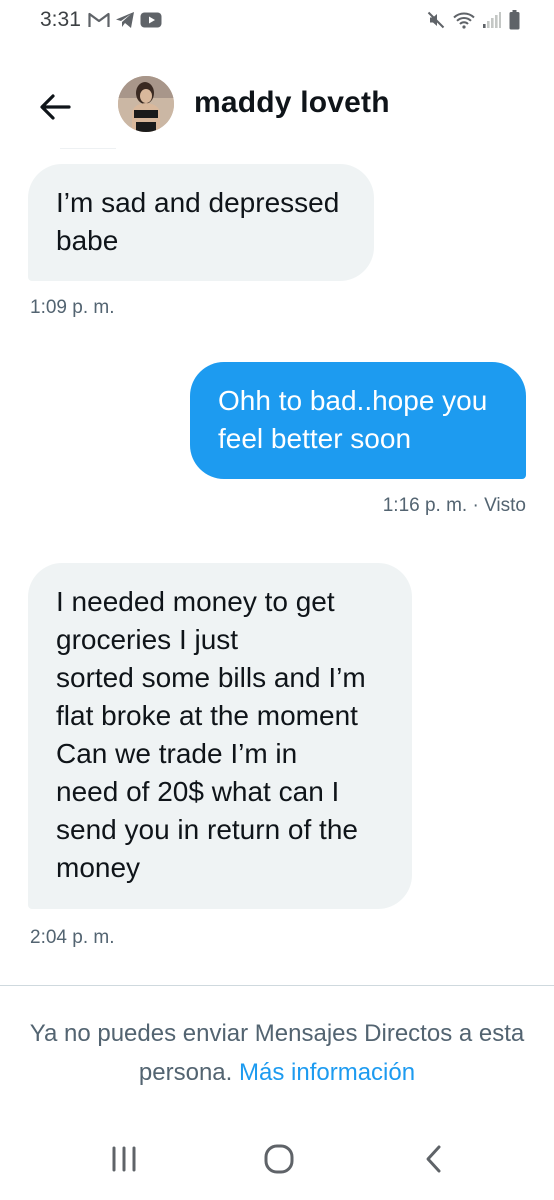 The image size is (554, 1200). I want to click on footer-divider, so click(277, 985).